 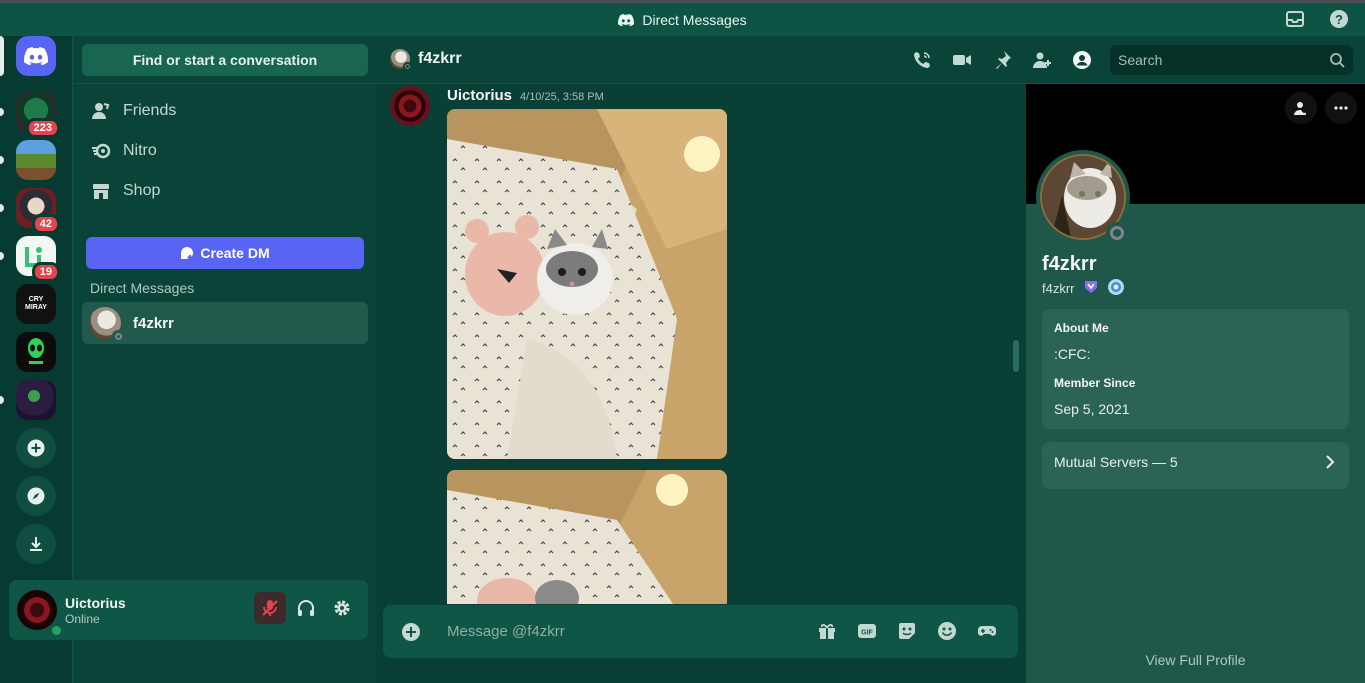 I want to click on more-options-button, so click(x=1341, y=108).